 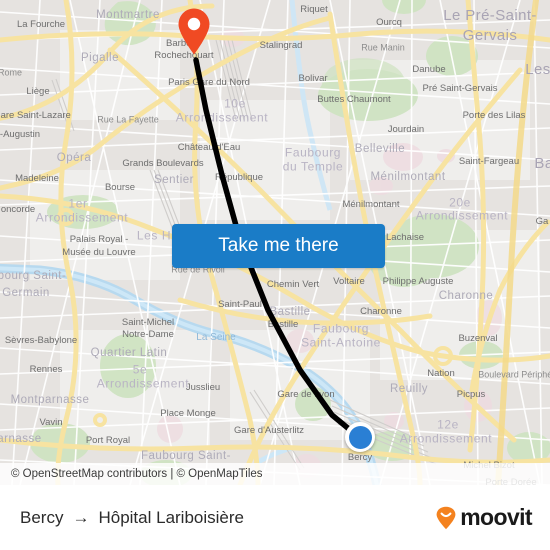 I want to click on origin-dot-fill, so click(x=360, y=437).